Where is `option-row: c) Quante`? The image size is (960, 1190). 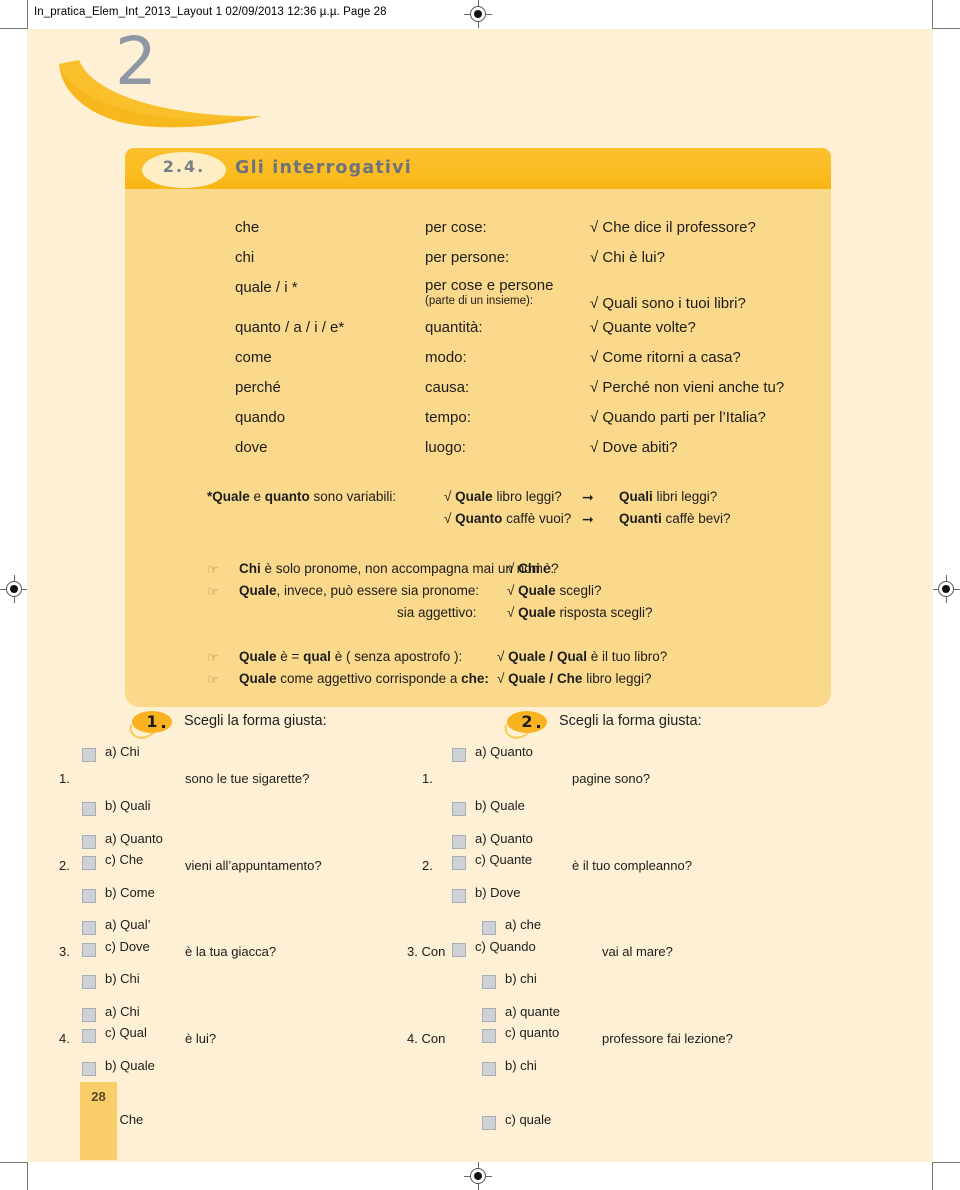
option-row: c) Quante is located at coordinates (477, 834).